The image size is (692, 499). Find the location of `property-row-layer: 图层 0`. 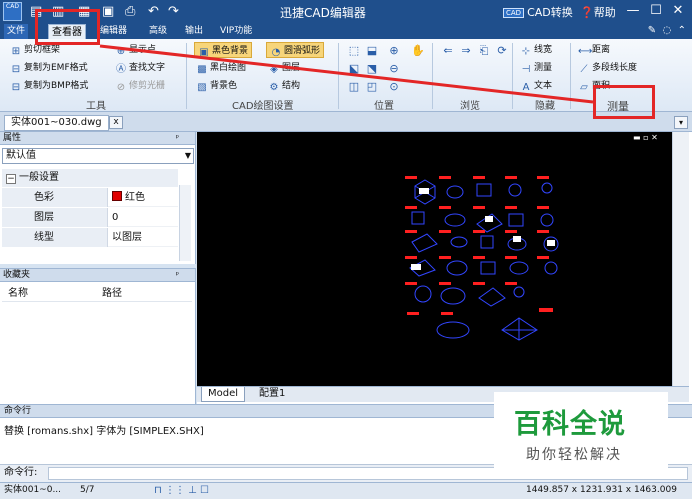

property-row-layer: 图层 0 is located at coordinates (90, 217).